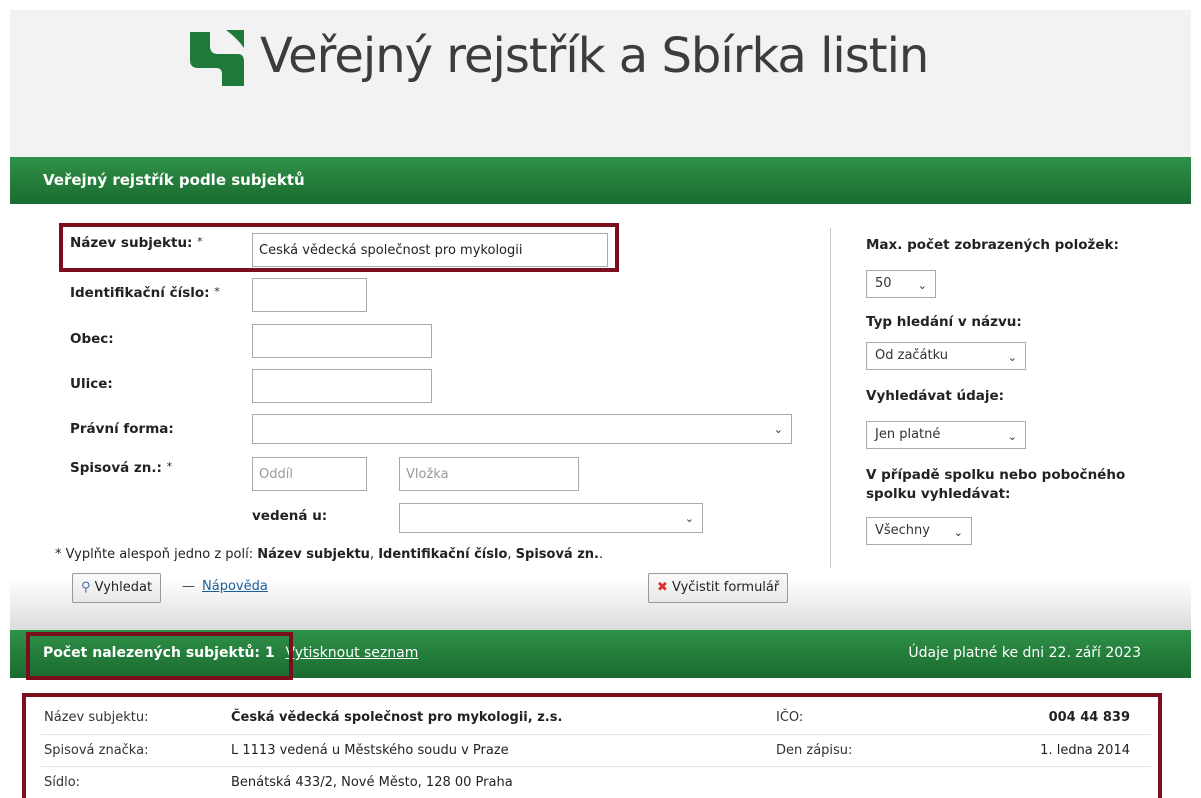  Describe the element at coordinates (96, 717) in the screenshot. I see `row-label: Název subjektu:` at that location.